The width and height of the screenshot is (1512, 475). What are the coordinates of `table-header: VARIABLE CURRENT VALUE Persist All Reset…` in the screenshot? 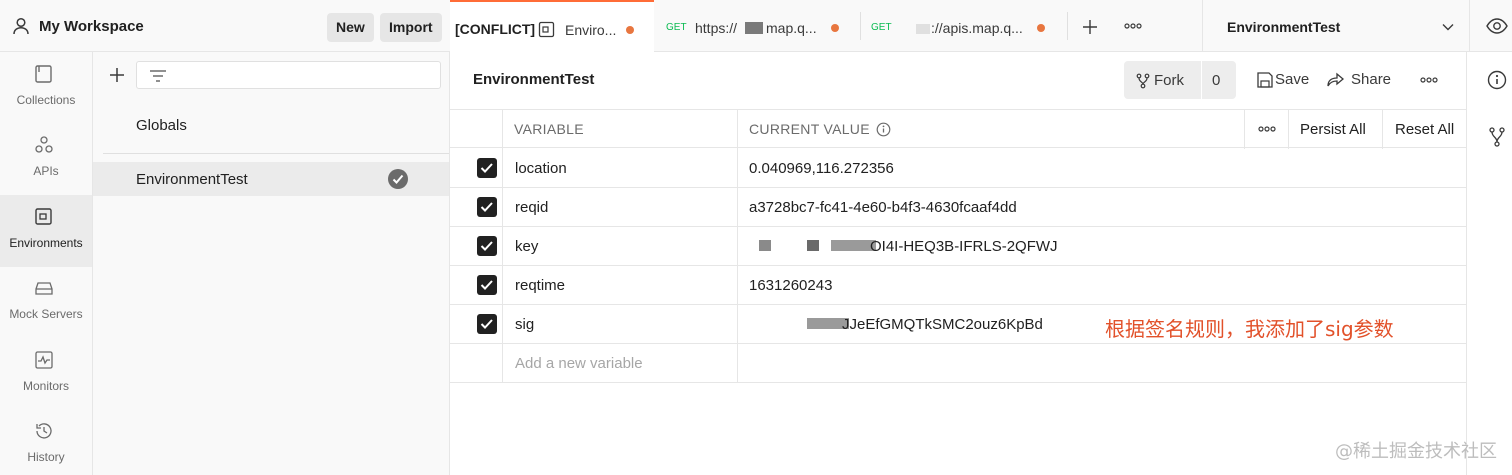 It's located at (958, 129).